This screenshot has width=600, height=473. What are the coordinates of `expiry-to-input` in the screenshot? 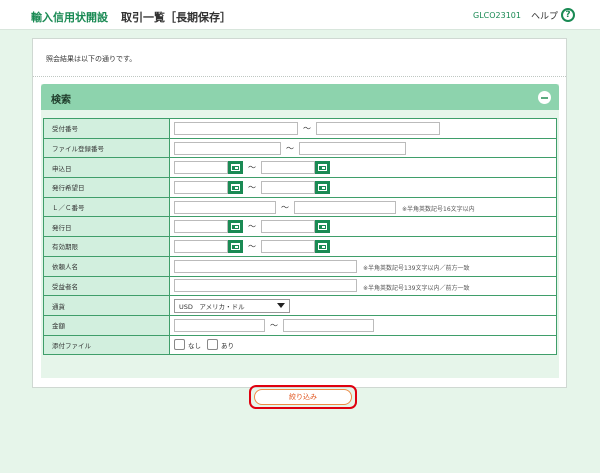 It's located at (288, 246).